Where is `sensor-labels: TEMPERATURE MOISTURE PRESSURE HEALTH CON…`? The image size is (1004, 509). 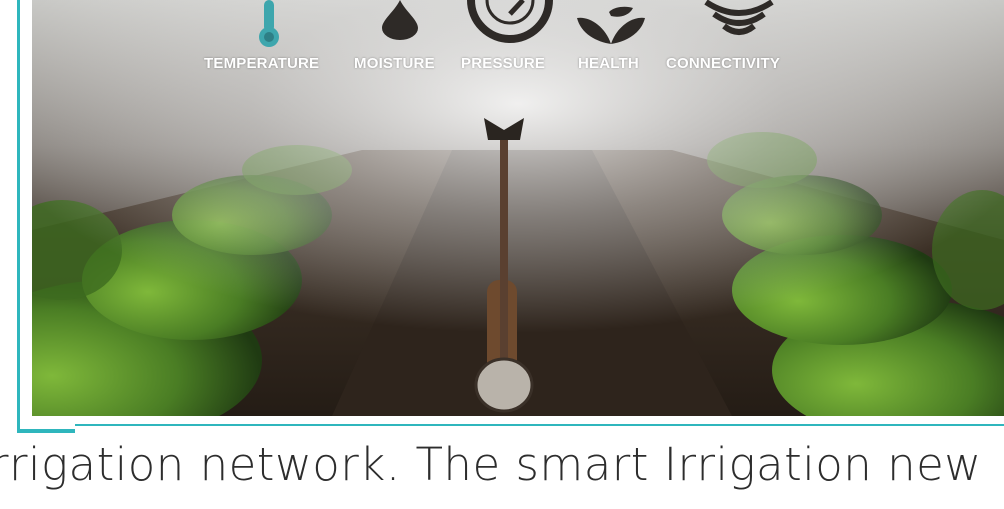
sensor-labels: TEMPERATURE MOISTURE PRESSURE HEALTH CON… is located at coordinates (518, 67).